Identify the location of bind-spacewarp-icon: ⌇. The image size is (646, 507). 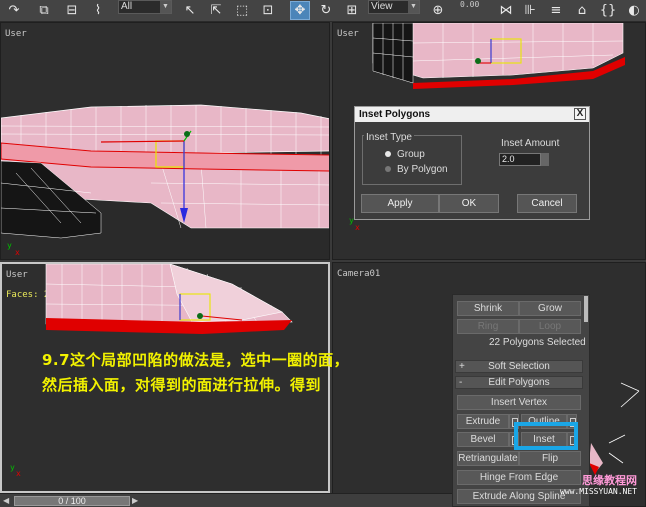
(98, 10).